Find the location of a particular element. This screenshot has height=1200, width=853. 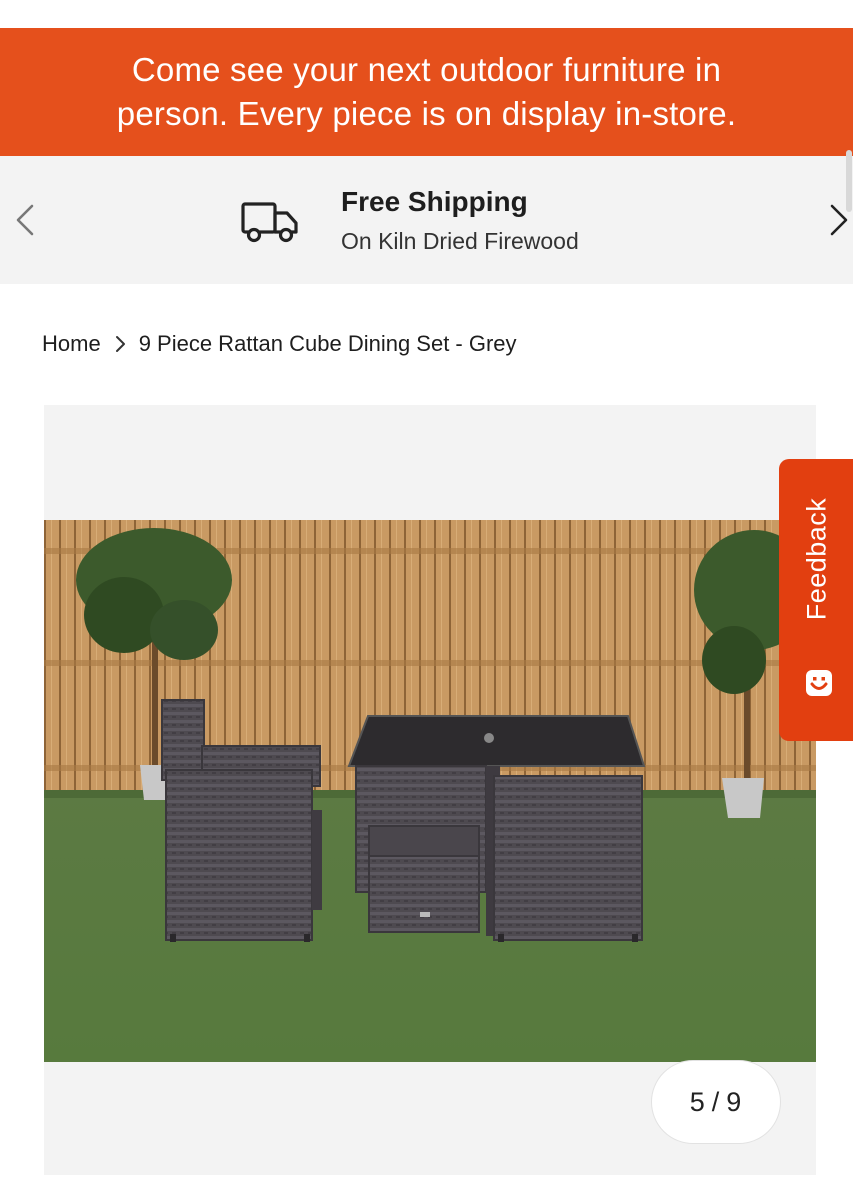

shipping-subtitle: On Kiln Dried Firewood is located at coordinates (460, 241).